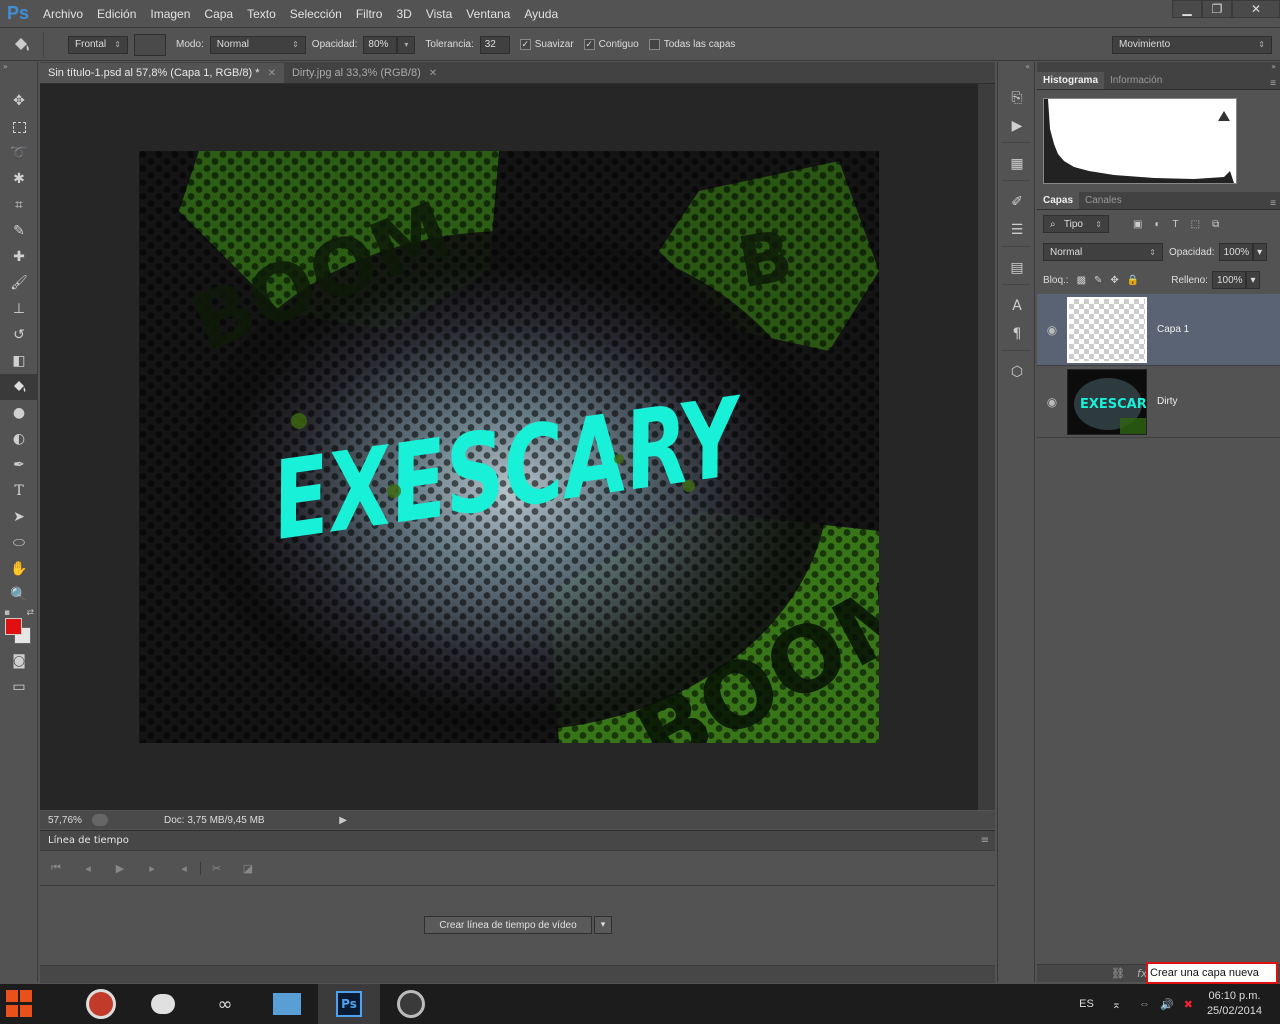 This screenshot has width=1280, height=1024. I want to click on dodge-tool-icon: ◐, so click(19, 439).